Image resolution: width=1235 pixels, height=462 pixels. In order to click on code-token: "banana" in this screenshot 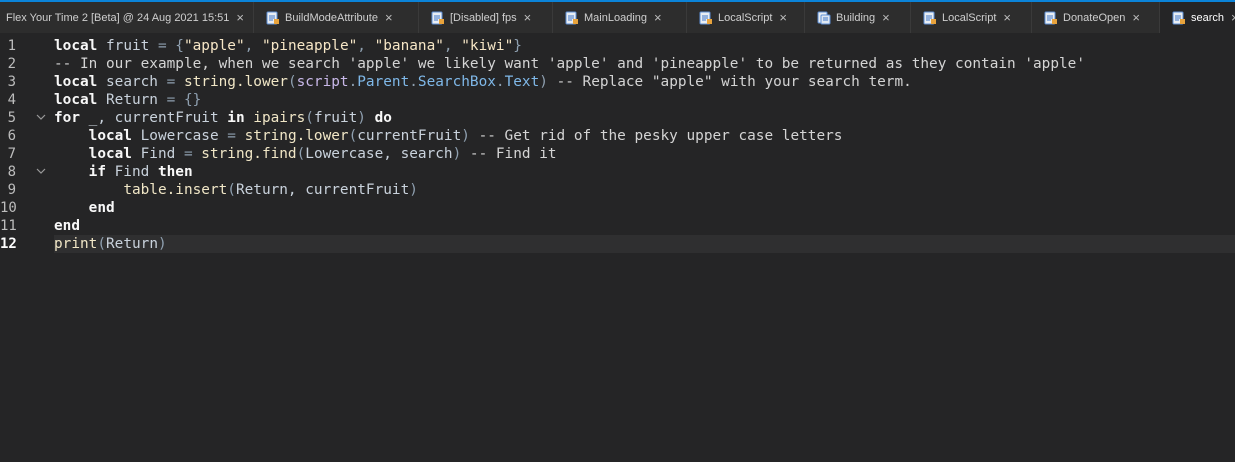, I will do `click(409, 46)`.